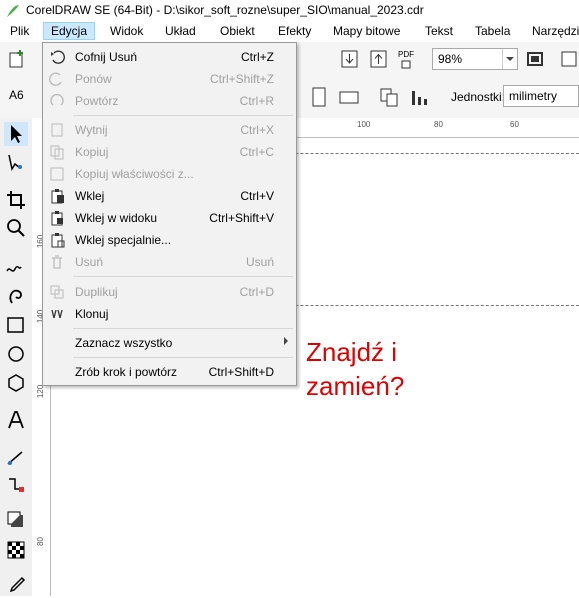 The width and height of the screenshot is (579, 598). Describe the element at coordinates (58, 240) in the screenshot. I see `paste-special-icon` at that location.